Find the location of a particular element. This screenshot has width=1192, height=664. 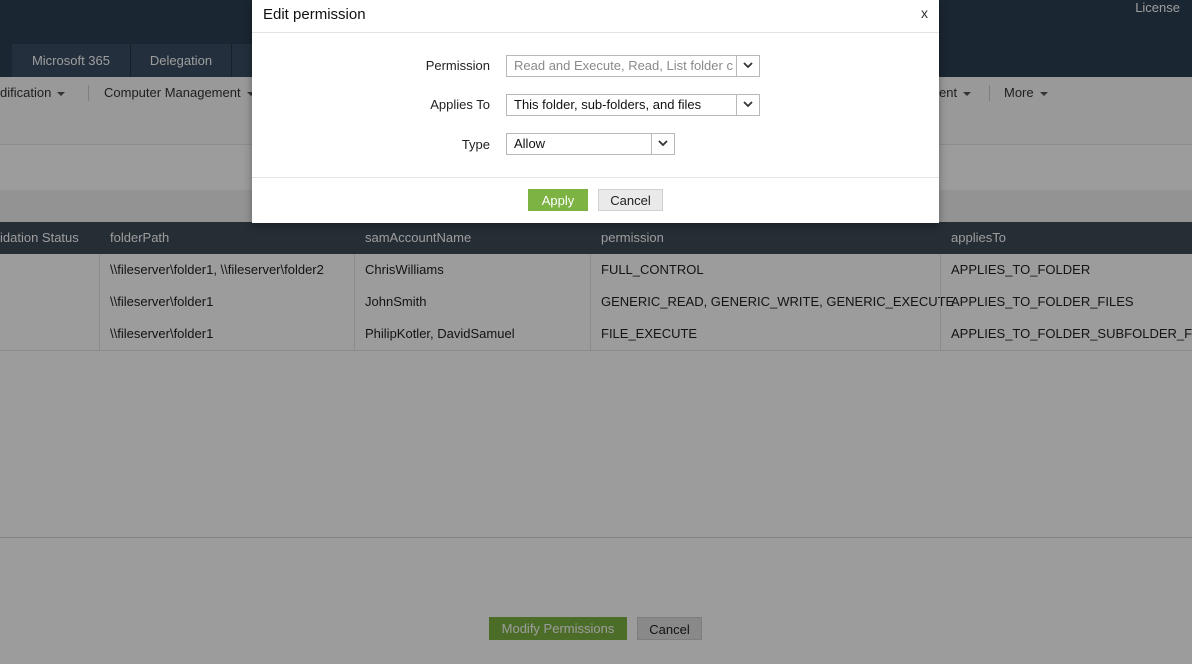

close-icon: x is located at coordinates (924, 13).